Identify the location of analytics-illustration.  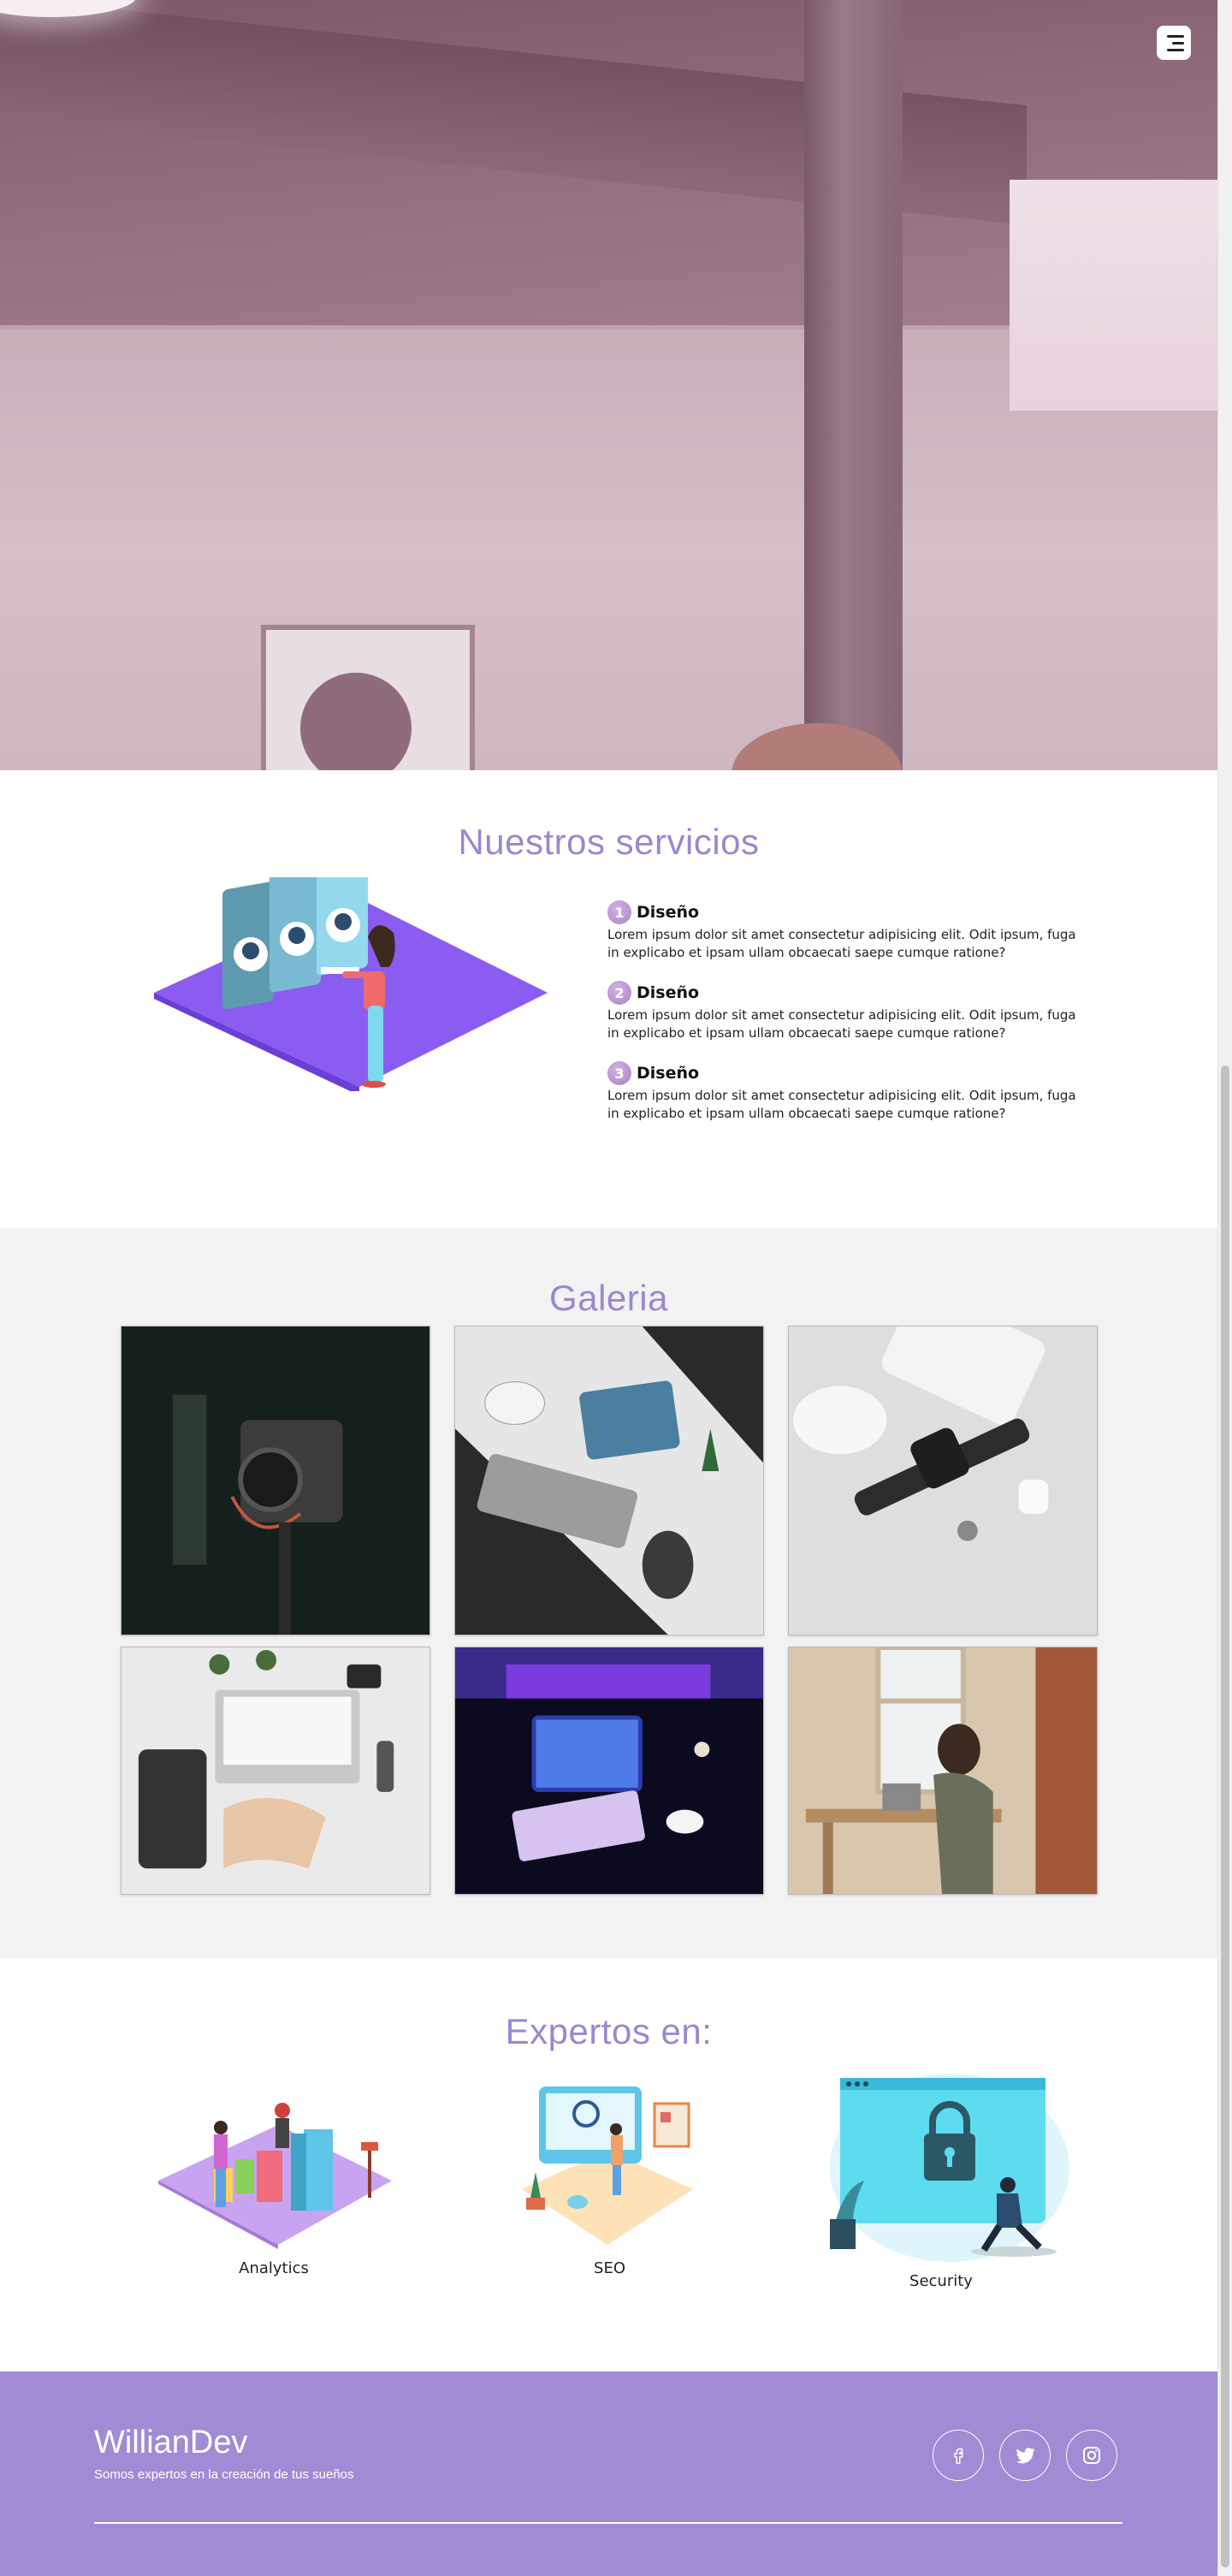
(275, 2176).